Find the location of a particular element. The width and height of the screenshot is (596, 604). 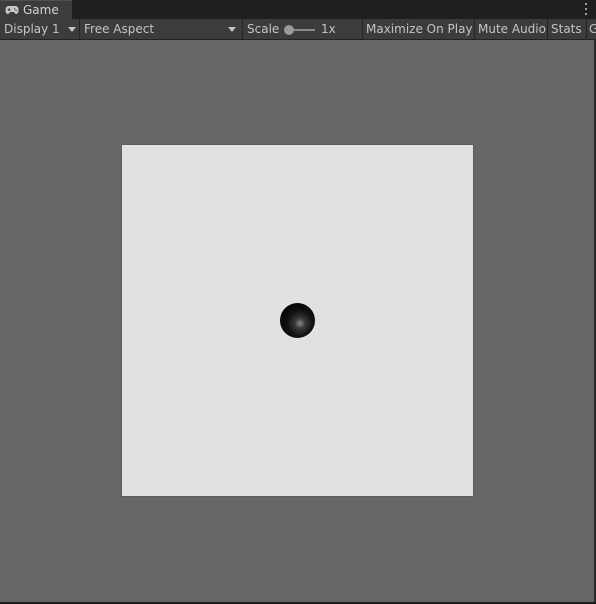

gizmos-button: G is located at coordinates (592, 29).